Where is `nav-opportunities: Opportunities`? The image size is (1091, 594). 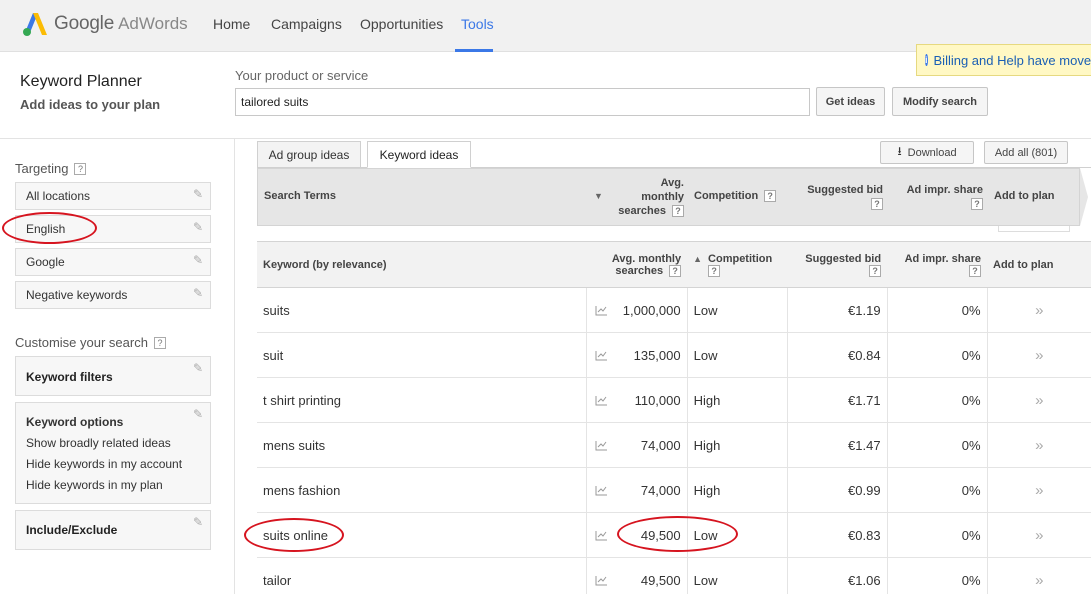 nav-opportunities: Opportunities is located at coordinates (401, 24).